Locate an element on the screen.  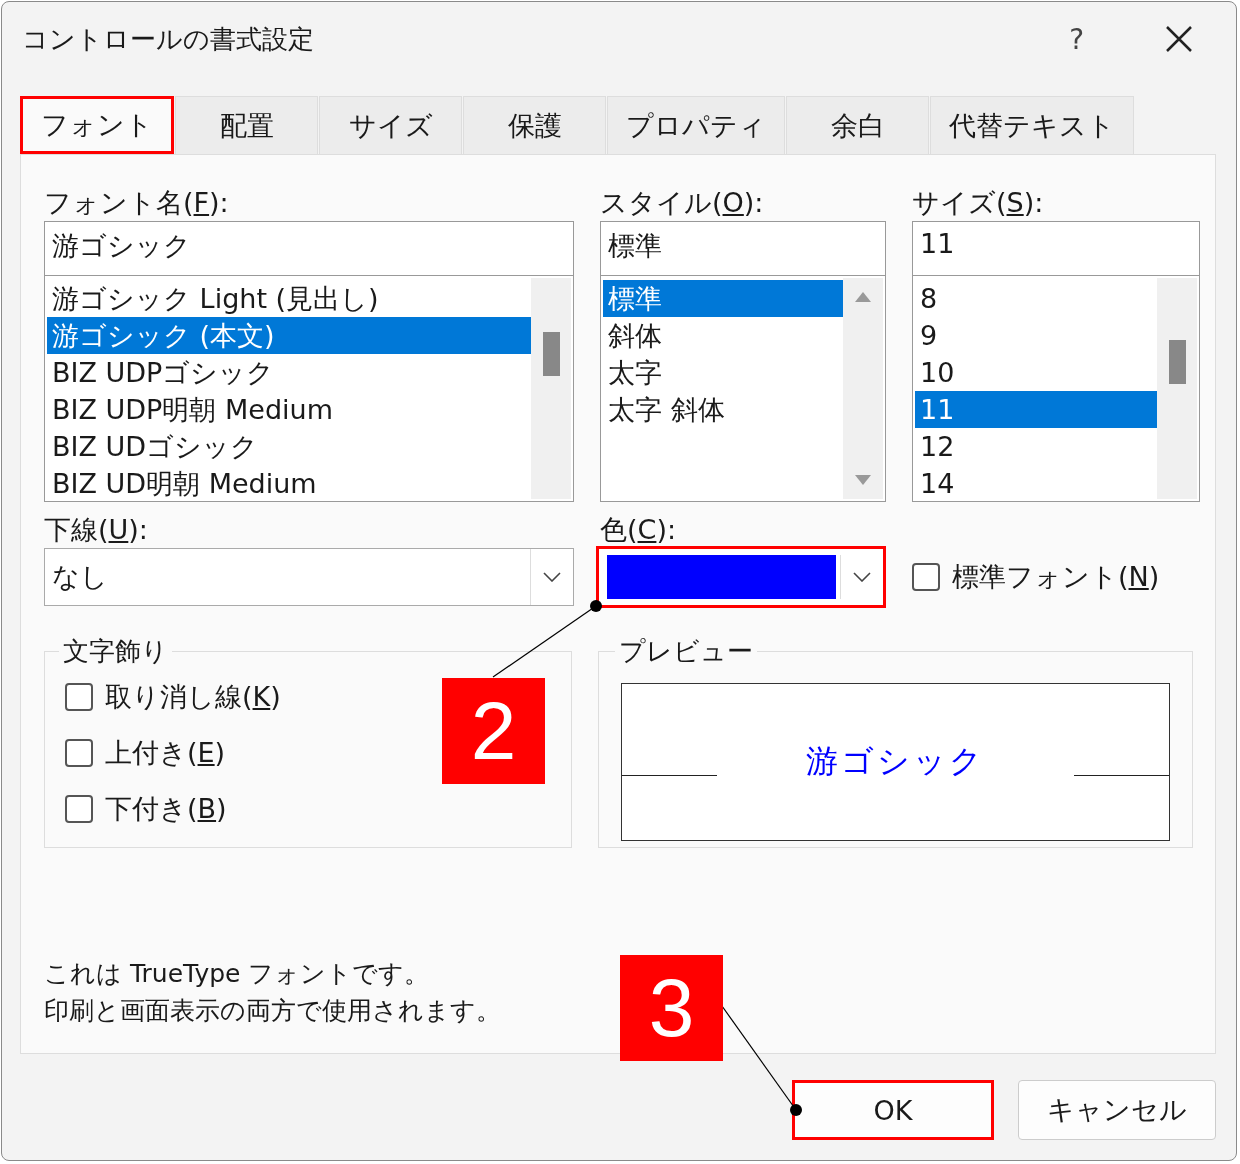
text-field: 游ゴシック is located at coordinates (309, 248).